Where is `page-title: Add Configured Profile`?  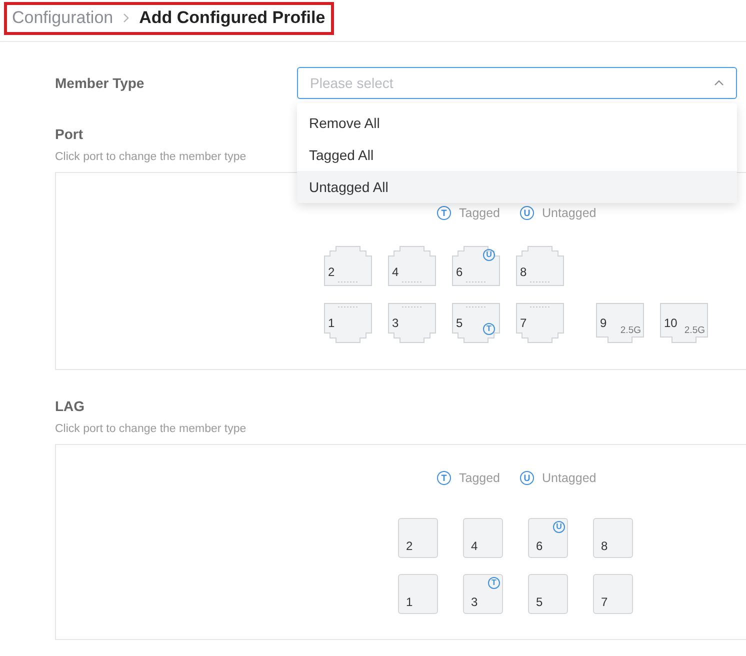
page-title: Add Configured Profile is located at coordinates (232, 18).